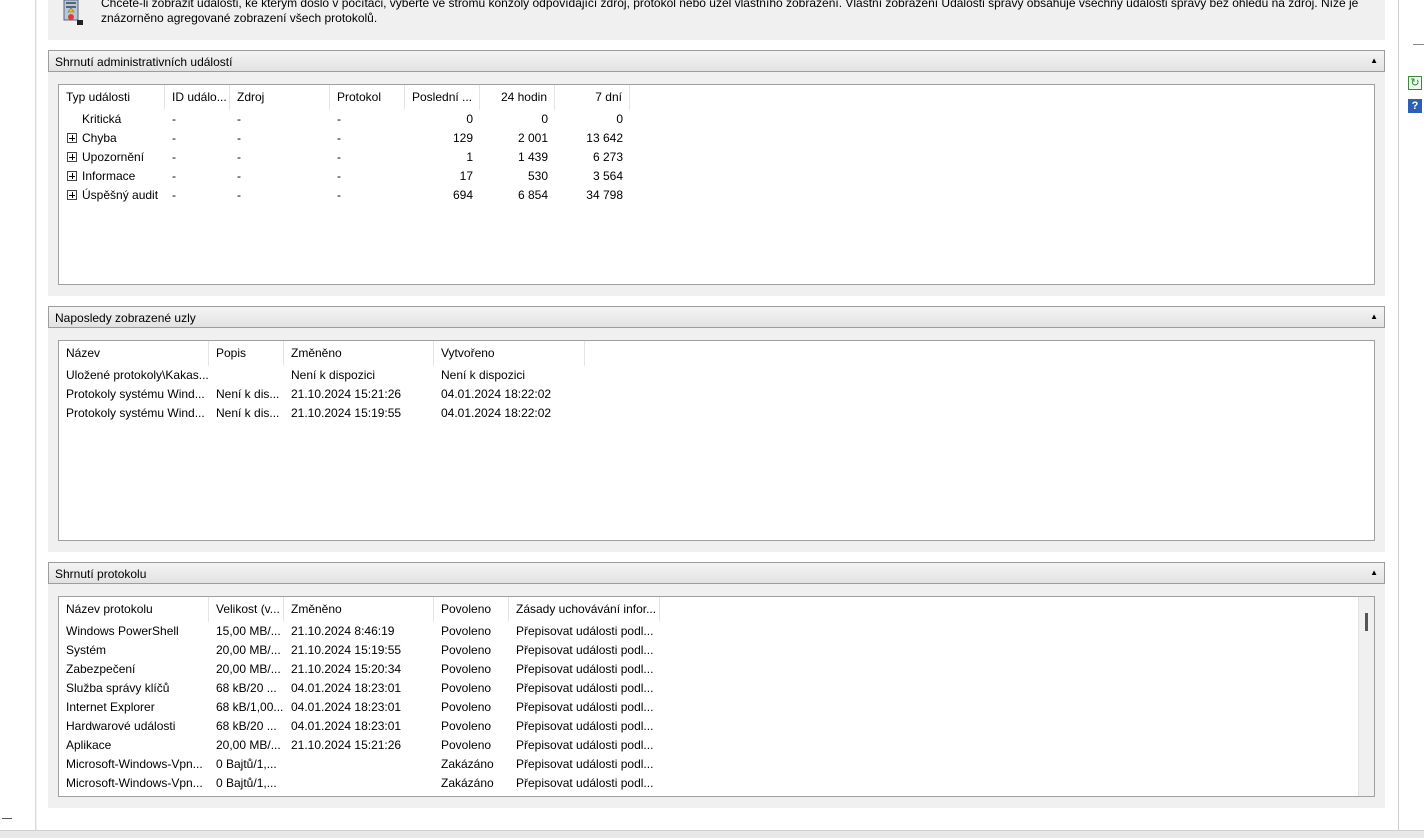  What do you see at coordinates (716, 119) in the screenshot?
I see `table-row: Kritická - - - 0 0 0` at bounding box center [716, 119].